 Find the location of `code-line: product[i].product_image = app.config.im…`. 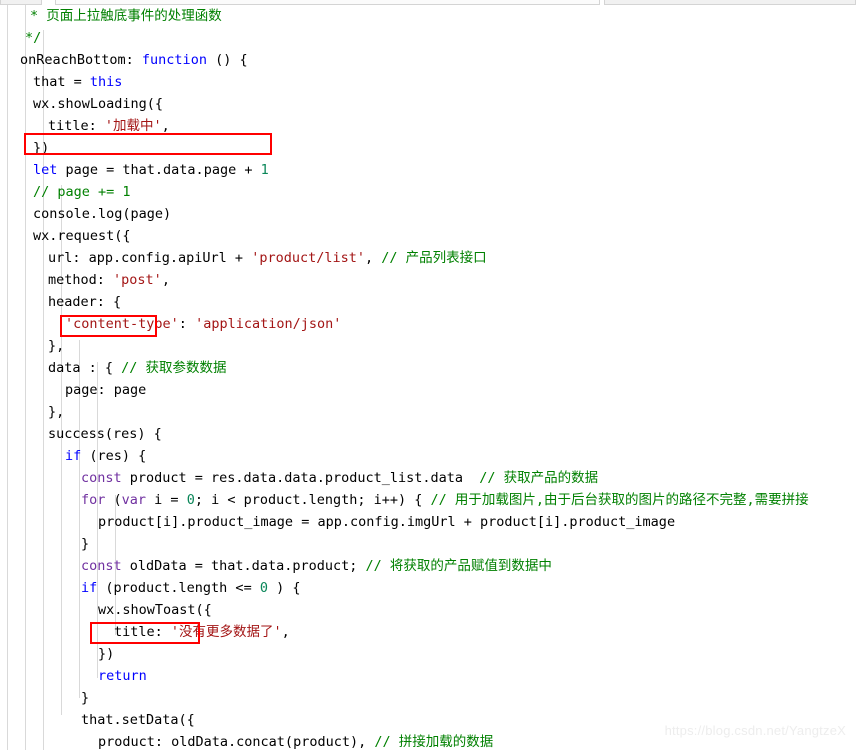

code-line: product[i].product_image = app.config.im… is located at coordinates (428, 522).